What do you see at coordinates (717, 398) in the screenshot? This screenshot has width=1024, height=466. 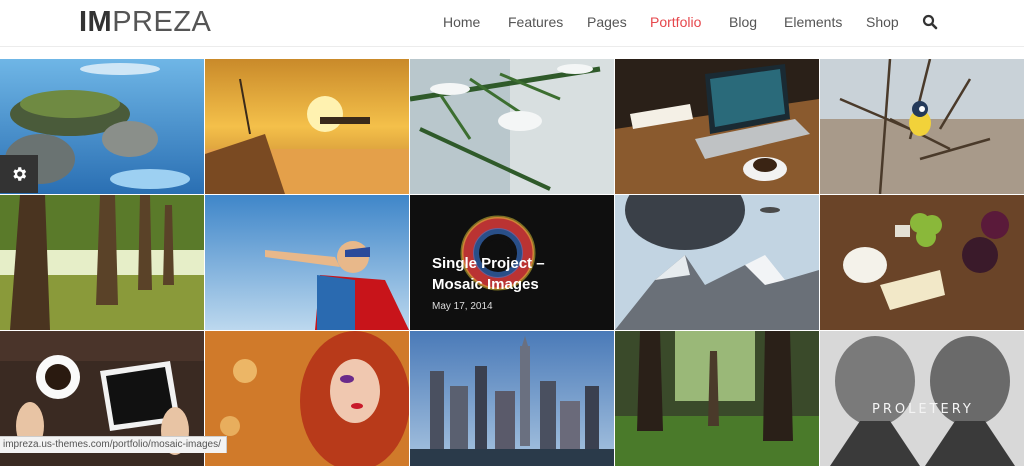 I see `tile-green-forest` at bounding box center [717, 398].